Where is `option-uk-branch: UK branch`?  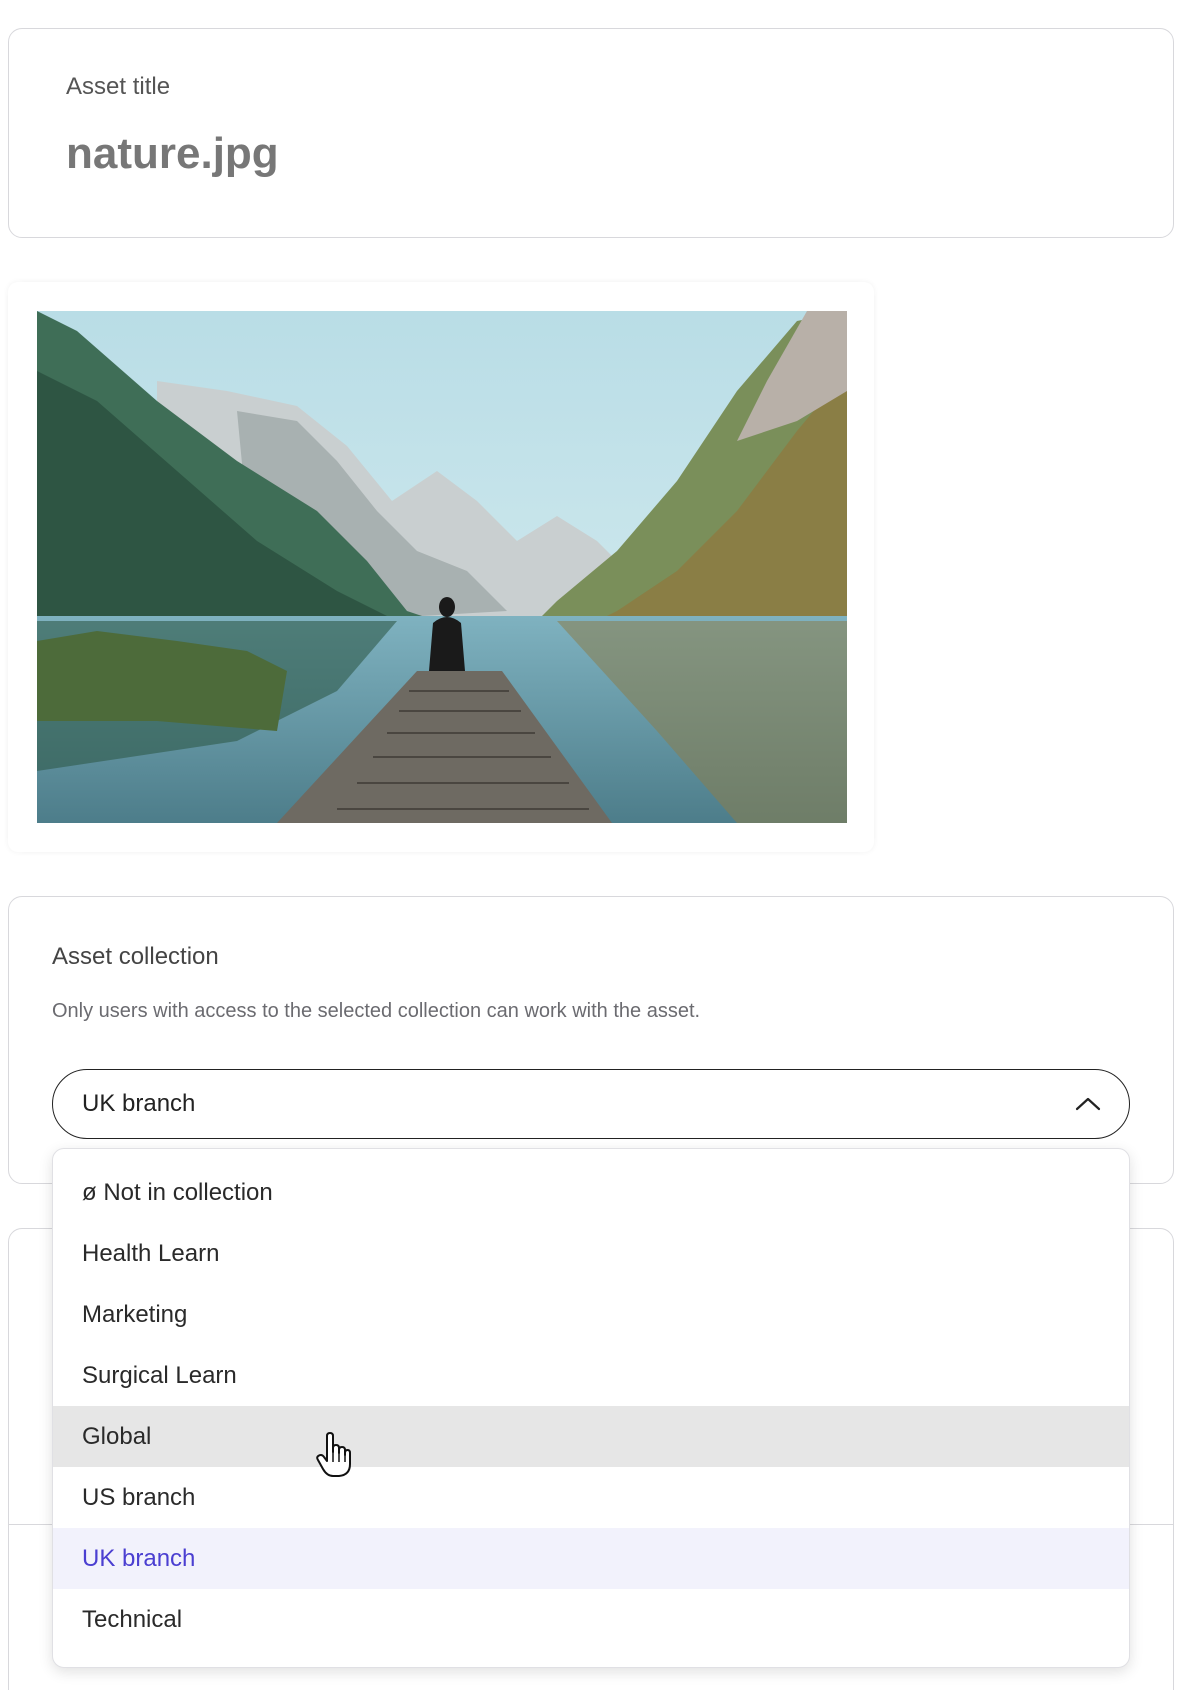 option-uk-branch: UK branch is located at coordinates (591, 1558).